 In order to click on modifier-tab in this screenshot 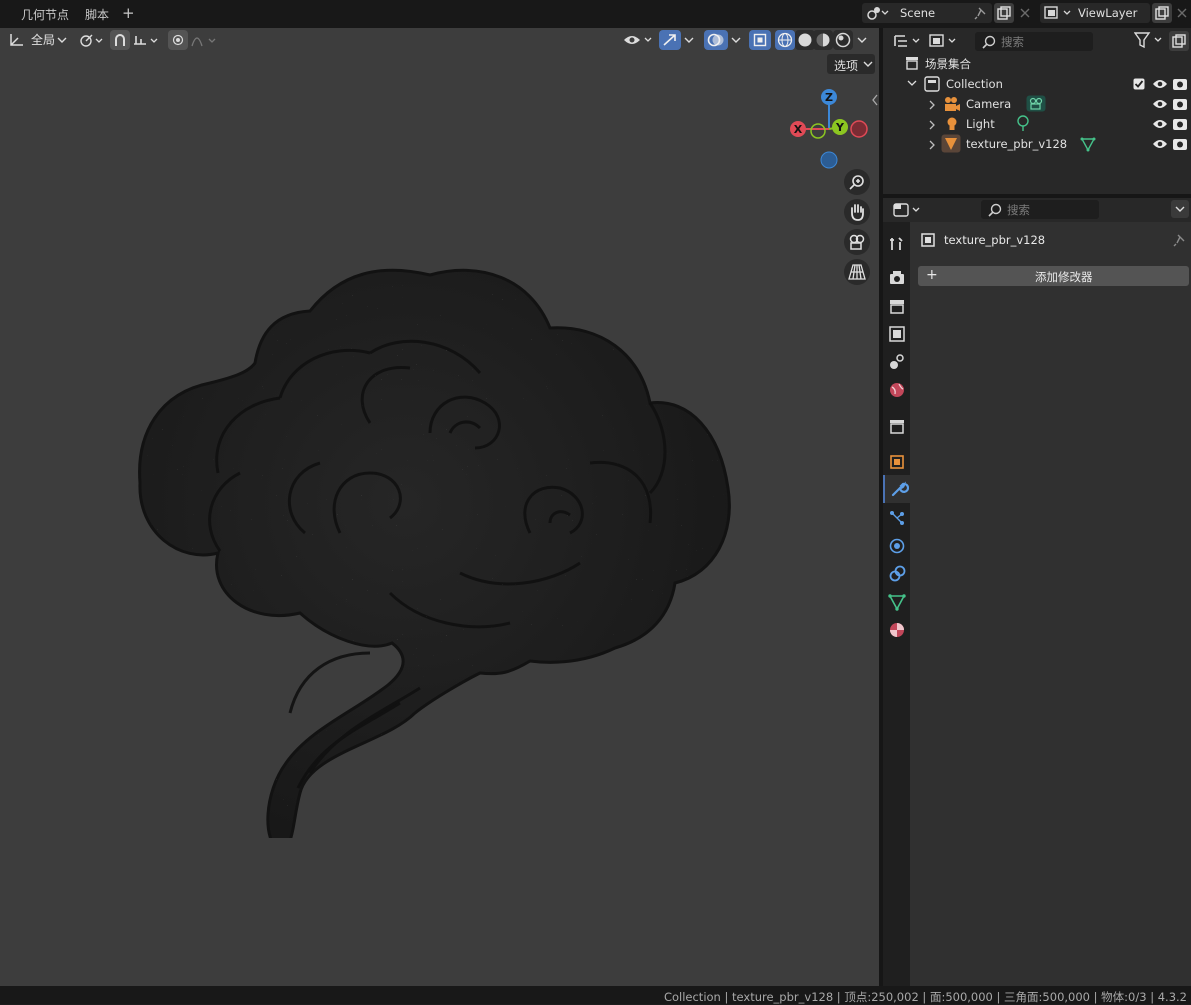, I will do `click(896, 489)`.